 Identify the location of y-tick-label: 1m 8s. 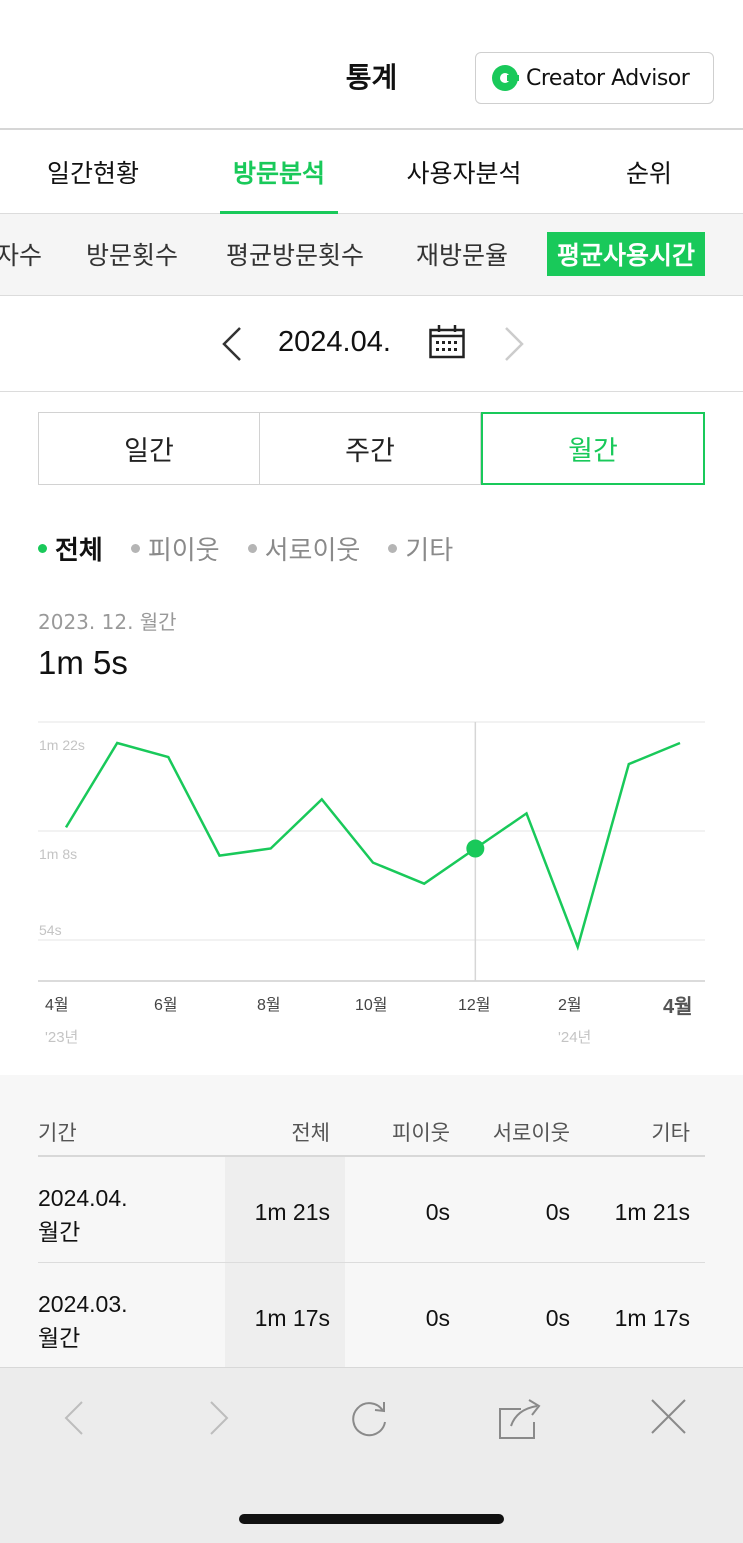
(58, 854).